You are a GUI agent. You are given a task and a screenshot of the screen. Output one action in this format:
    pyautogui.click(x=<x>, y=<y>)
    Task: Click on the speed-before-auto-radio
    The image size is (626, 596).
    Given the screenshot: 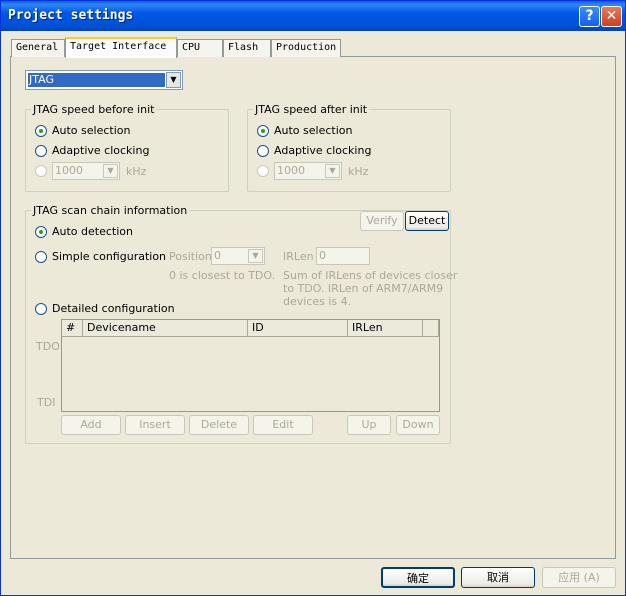 What is the action you would take?
    pyautogui.click(x=41, y=131)
    